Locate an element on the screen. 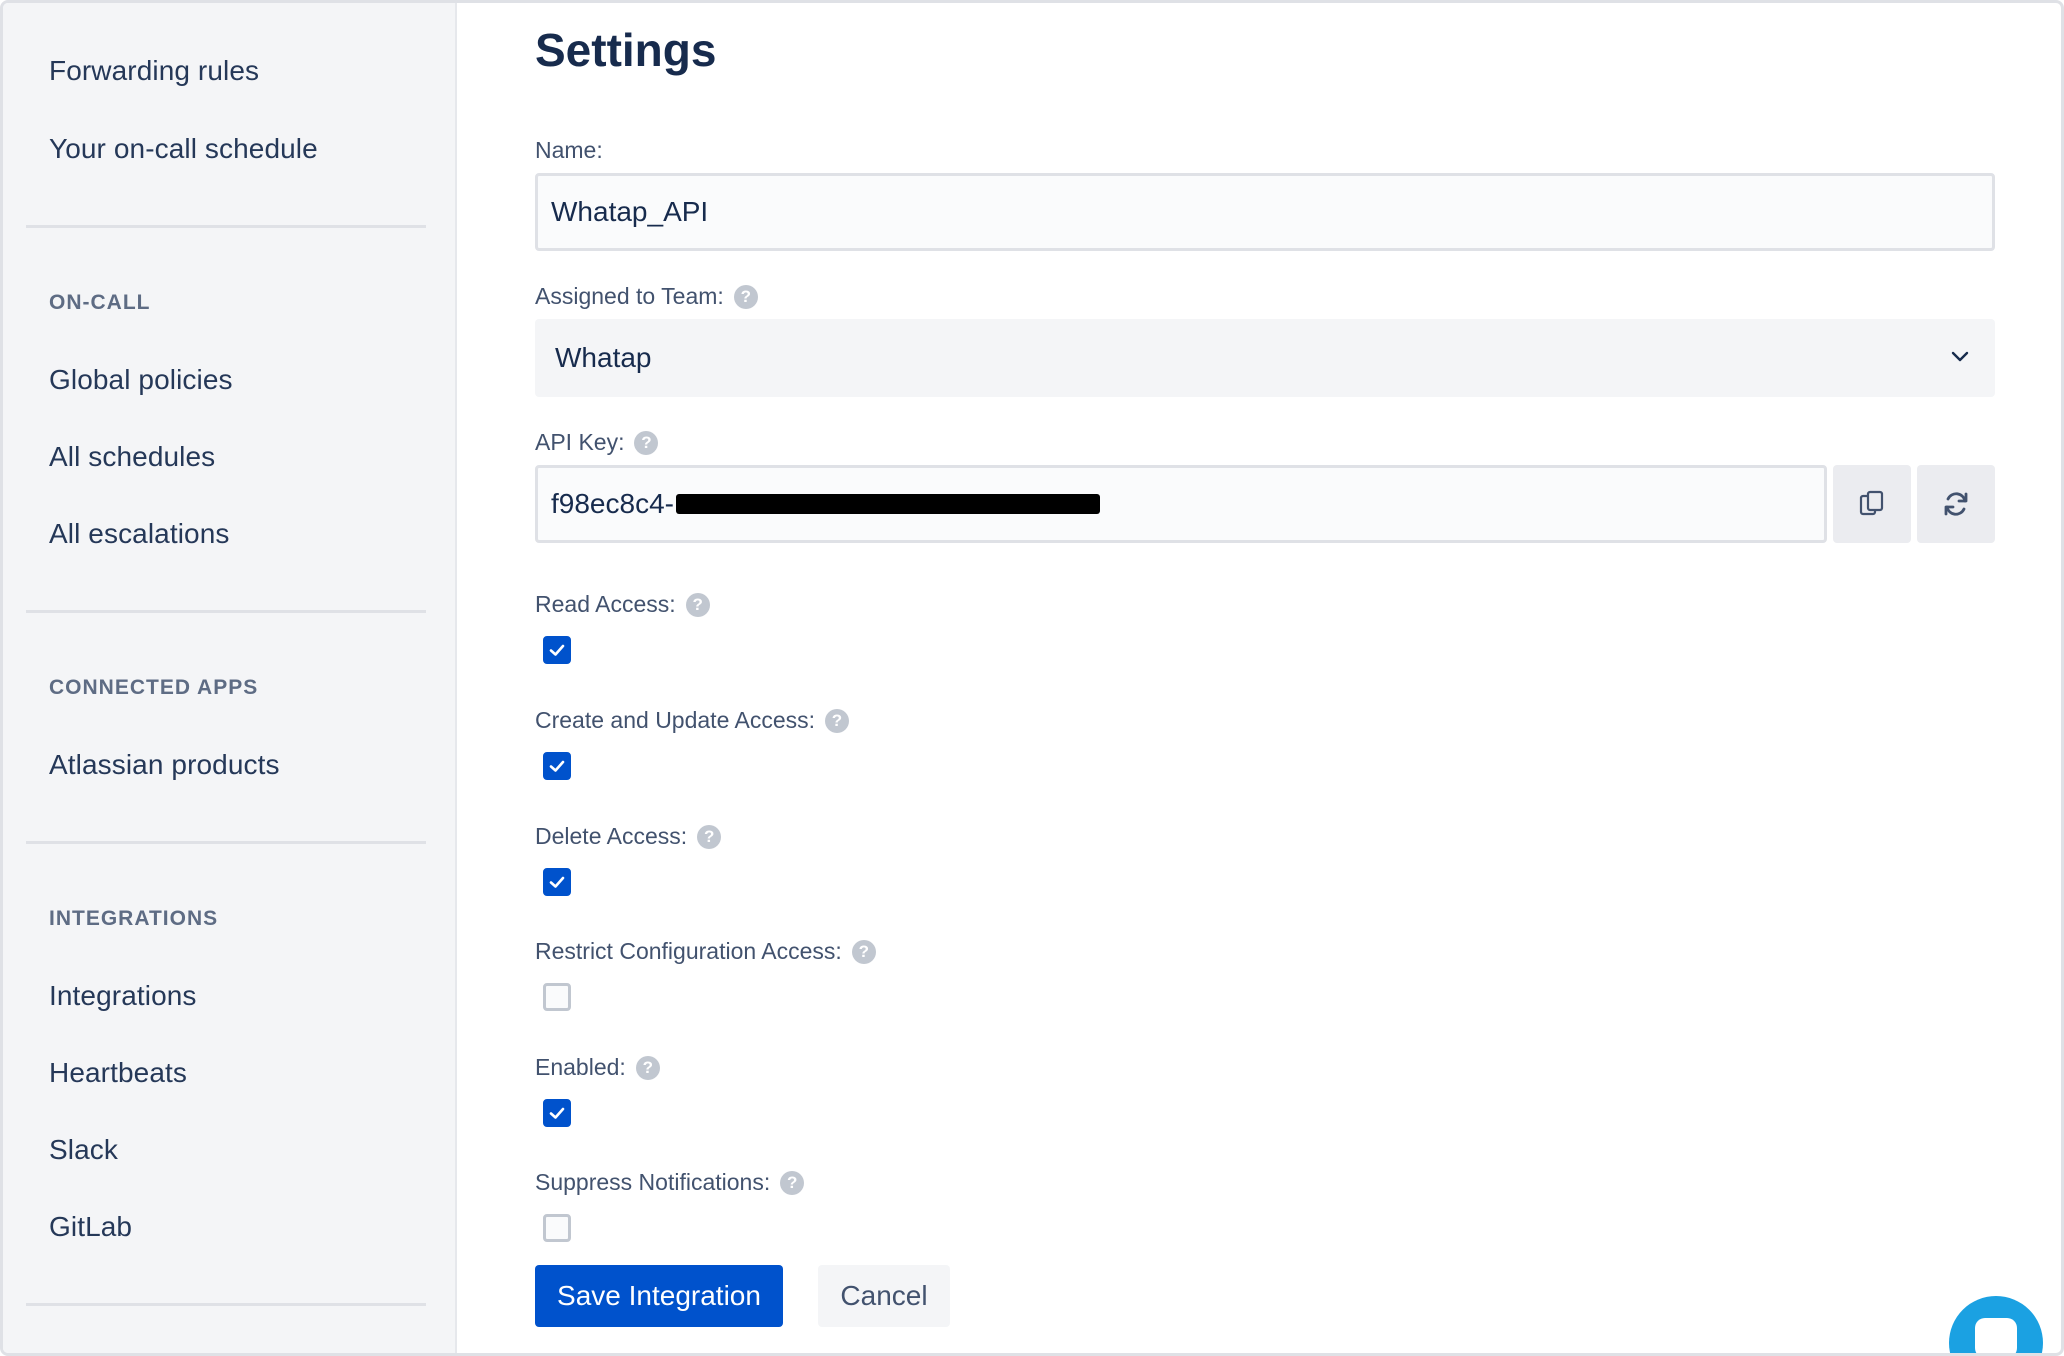 The width and height of the screenshot is (2064, 1356). create-update-access-checkbox is located at coordinates (557, 766).